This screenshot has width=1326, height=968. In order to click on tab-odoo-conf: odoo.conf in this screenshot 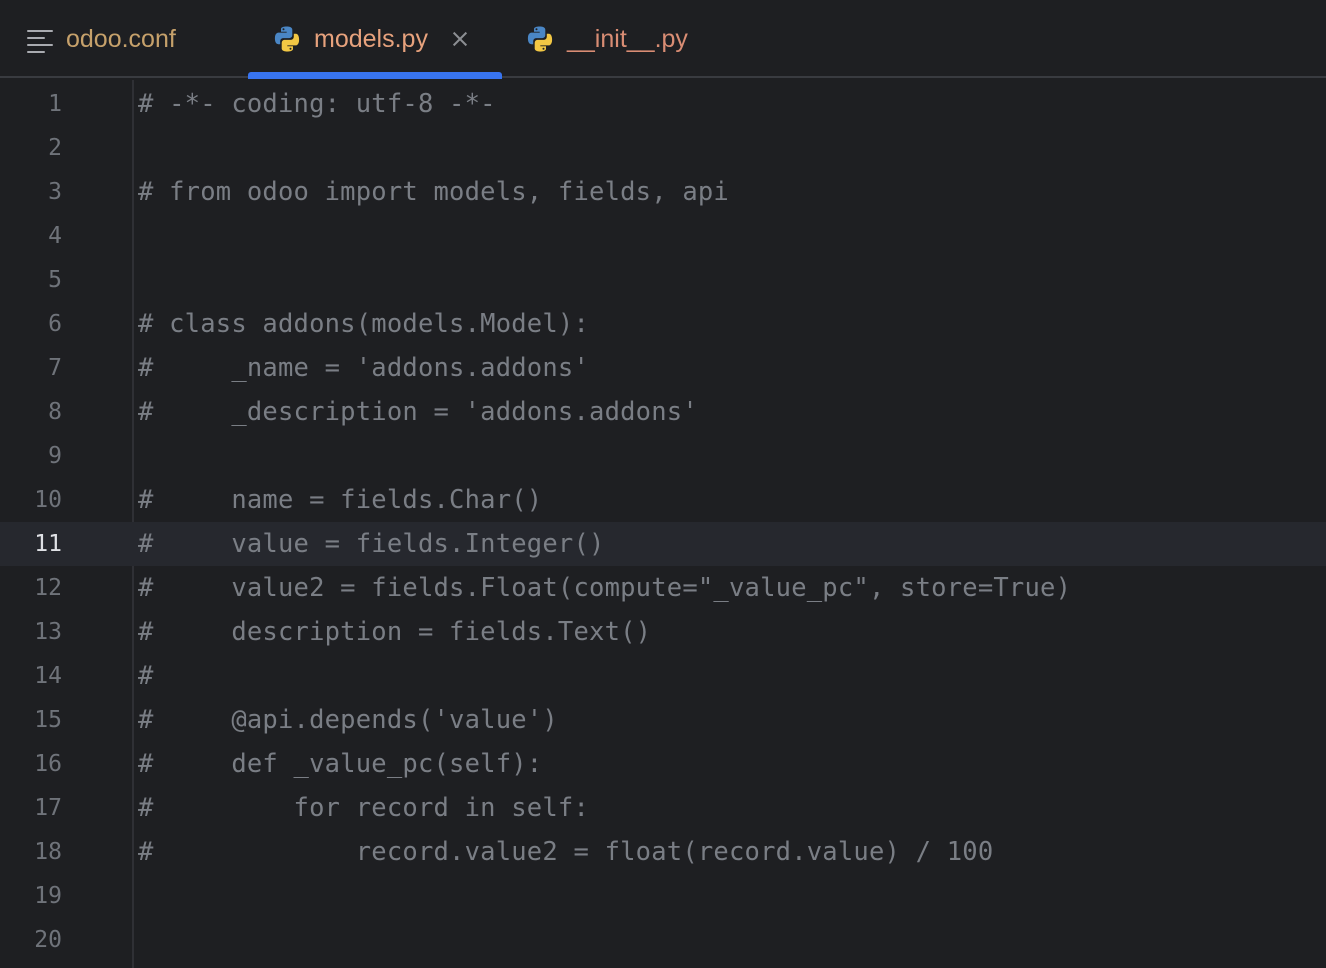, I will do `click(121, 39)`.